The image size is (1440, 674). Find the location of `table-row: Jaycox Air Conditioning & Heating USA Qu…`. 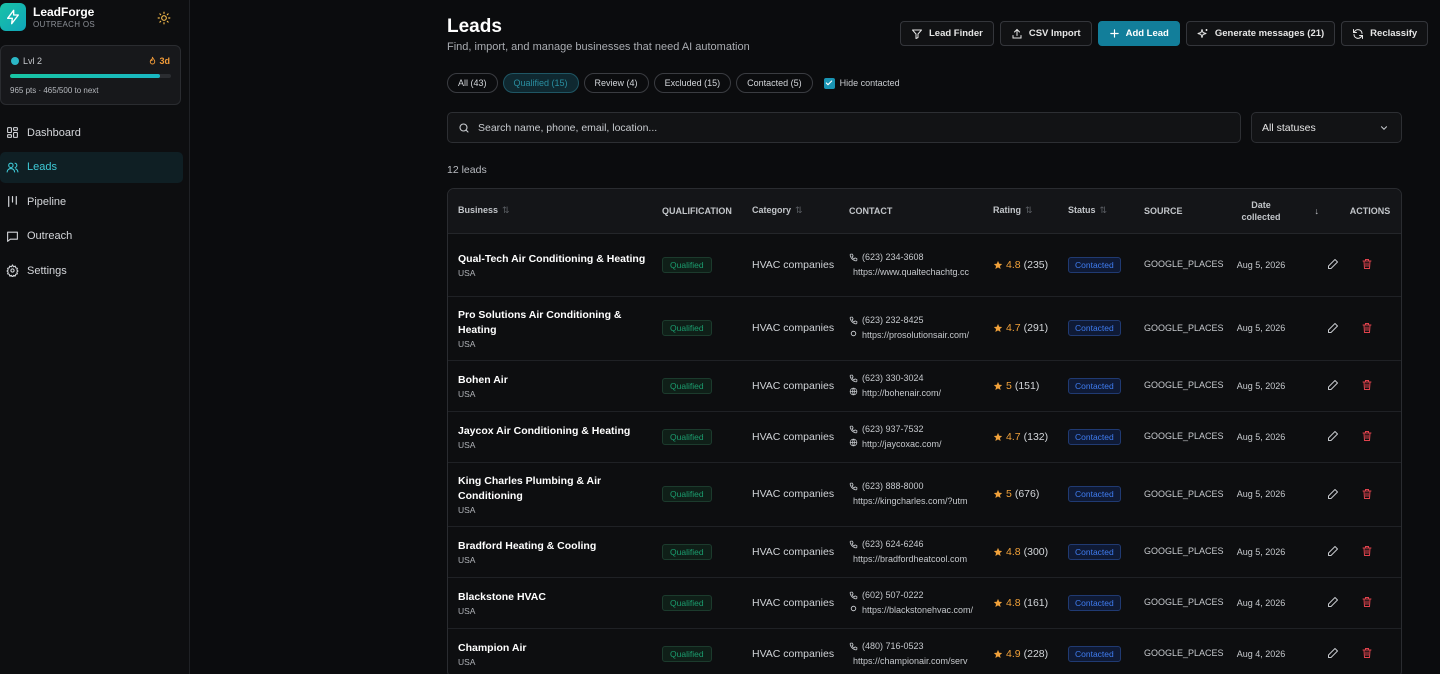

table-row: Jaycox Air Conditioning & Heating USA Qu… is located at coordinates (924, 436).